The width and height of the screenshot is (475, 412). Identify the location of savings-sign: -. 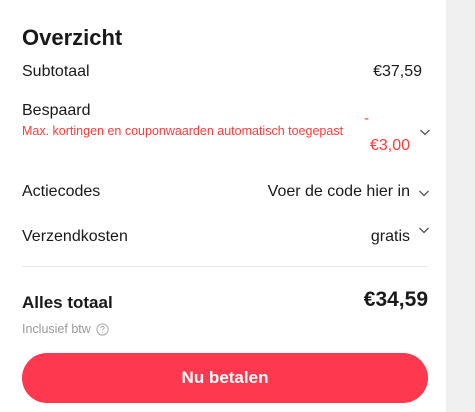
(366, 118).